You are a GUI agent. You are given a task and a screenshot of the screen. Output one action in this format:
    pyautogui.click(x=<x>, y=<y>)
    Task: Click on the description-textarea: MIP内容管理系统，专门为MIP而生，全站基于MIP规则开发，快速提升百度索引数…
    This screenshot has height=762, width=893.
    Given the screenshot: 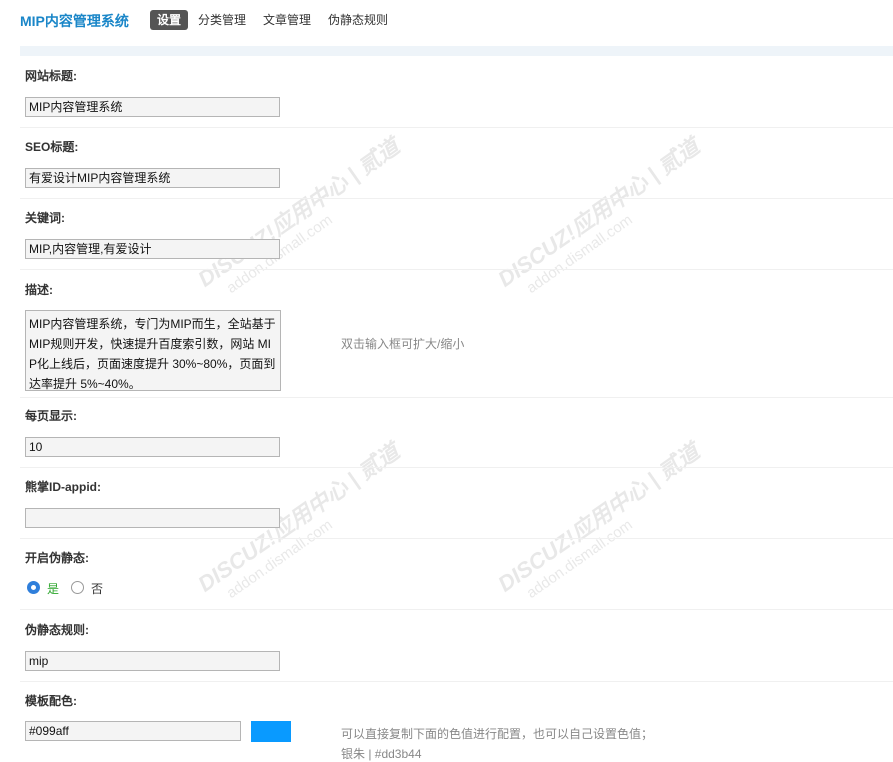 What is the action you would take?
    pyautogui.click(x=153, y=350)
    